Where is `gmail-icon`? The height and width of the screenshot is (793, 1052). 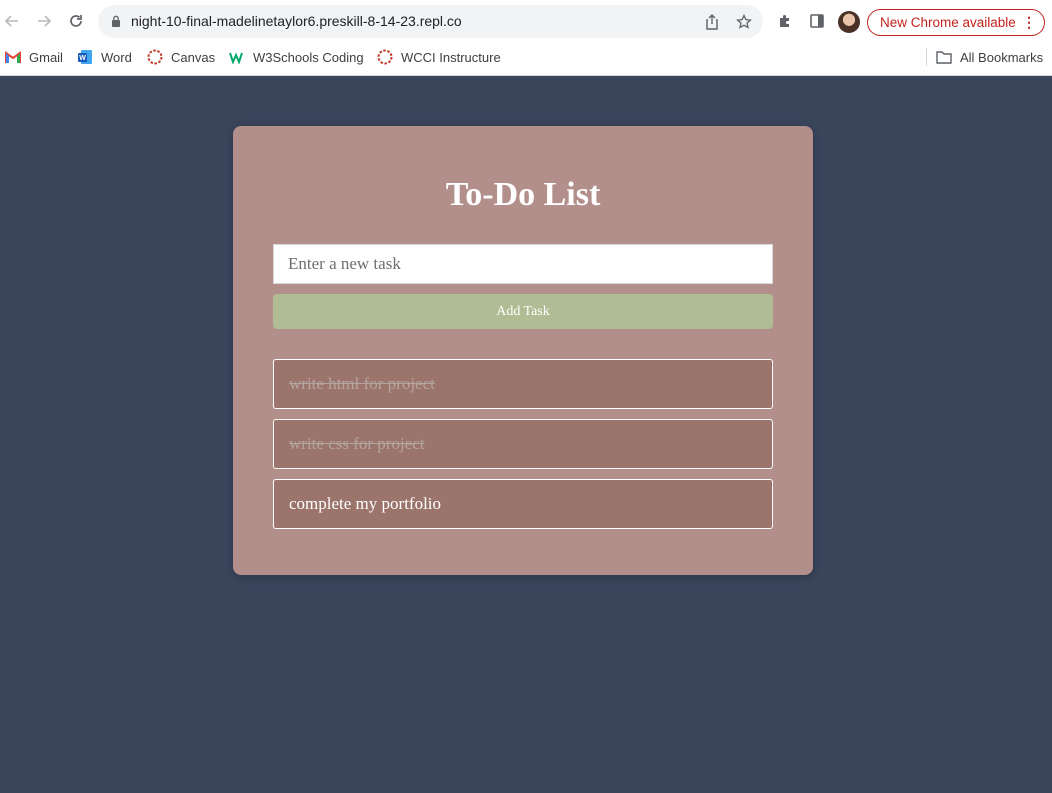 gmail-icon is located at coordinates (13, 57).